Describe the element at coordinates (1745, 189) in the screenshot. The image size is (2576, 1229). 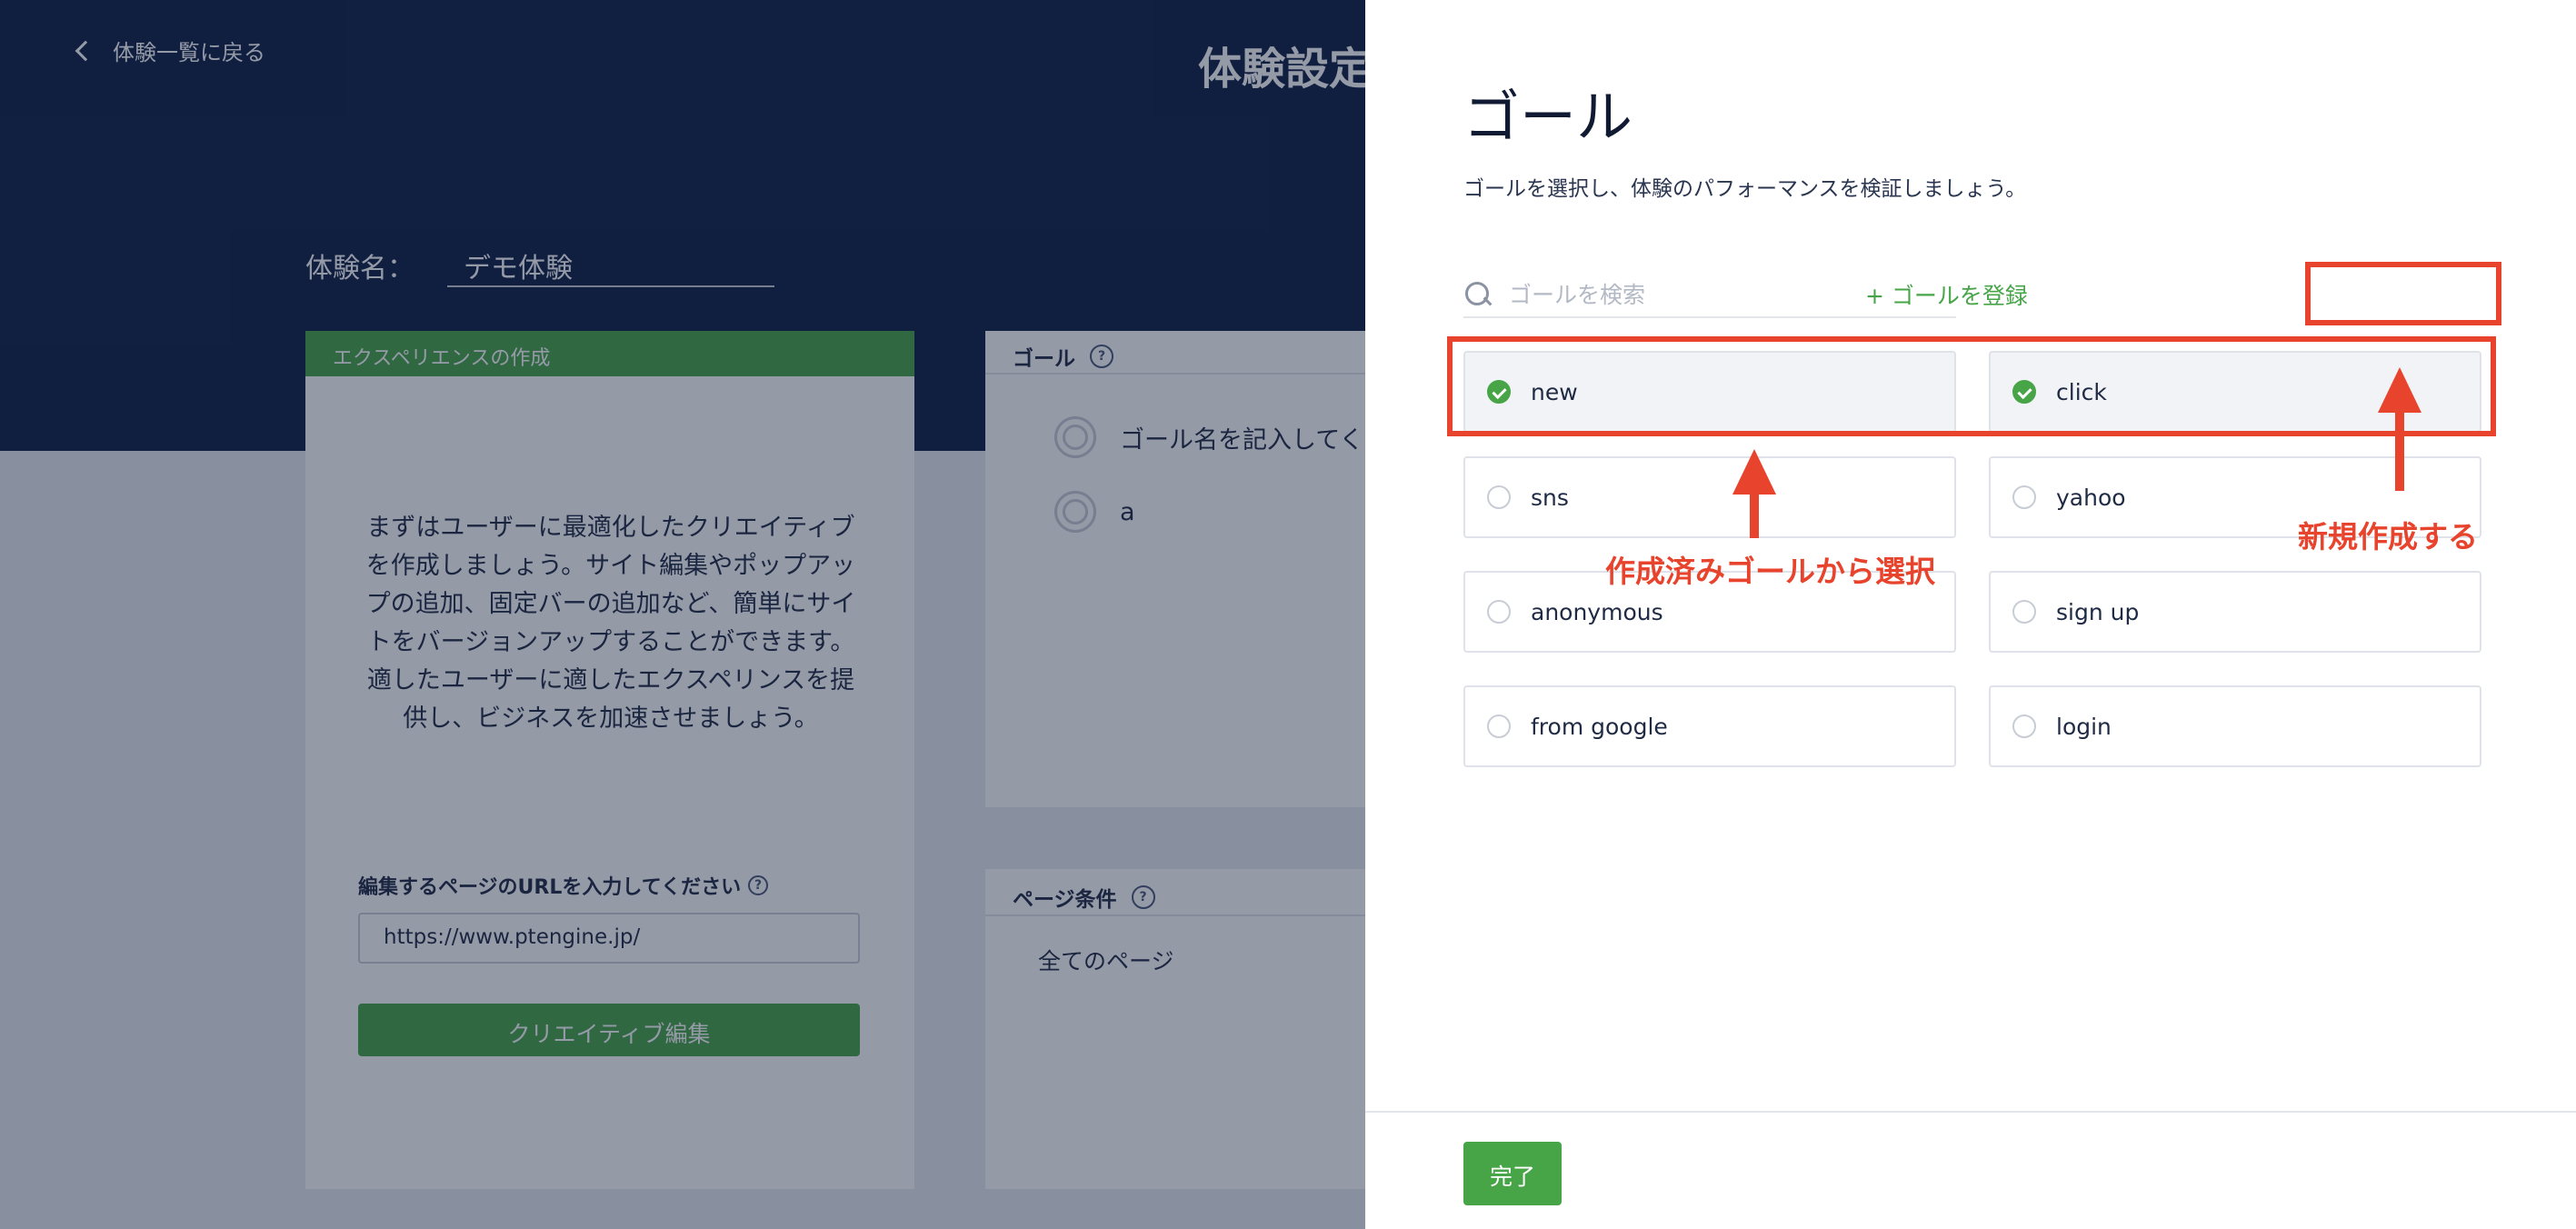
I see `panel-description: ゴールを選択し、体験のパフォーマンスを検証しましょう。` at that location.